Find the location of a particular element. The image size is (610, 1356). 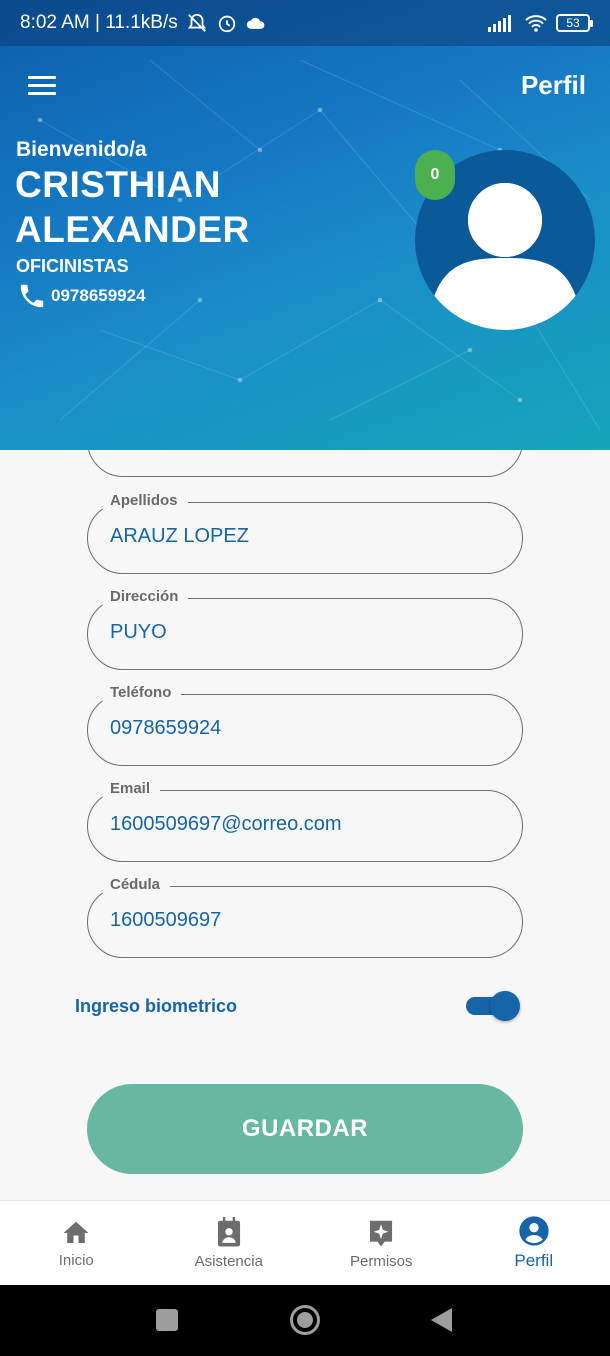

system-navigation-bar is located at coordinates (305, 1320).